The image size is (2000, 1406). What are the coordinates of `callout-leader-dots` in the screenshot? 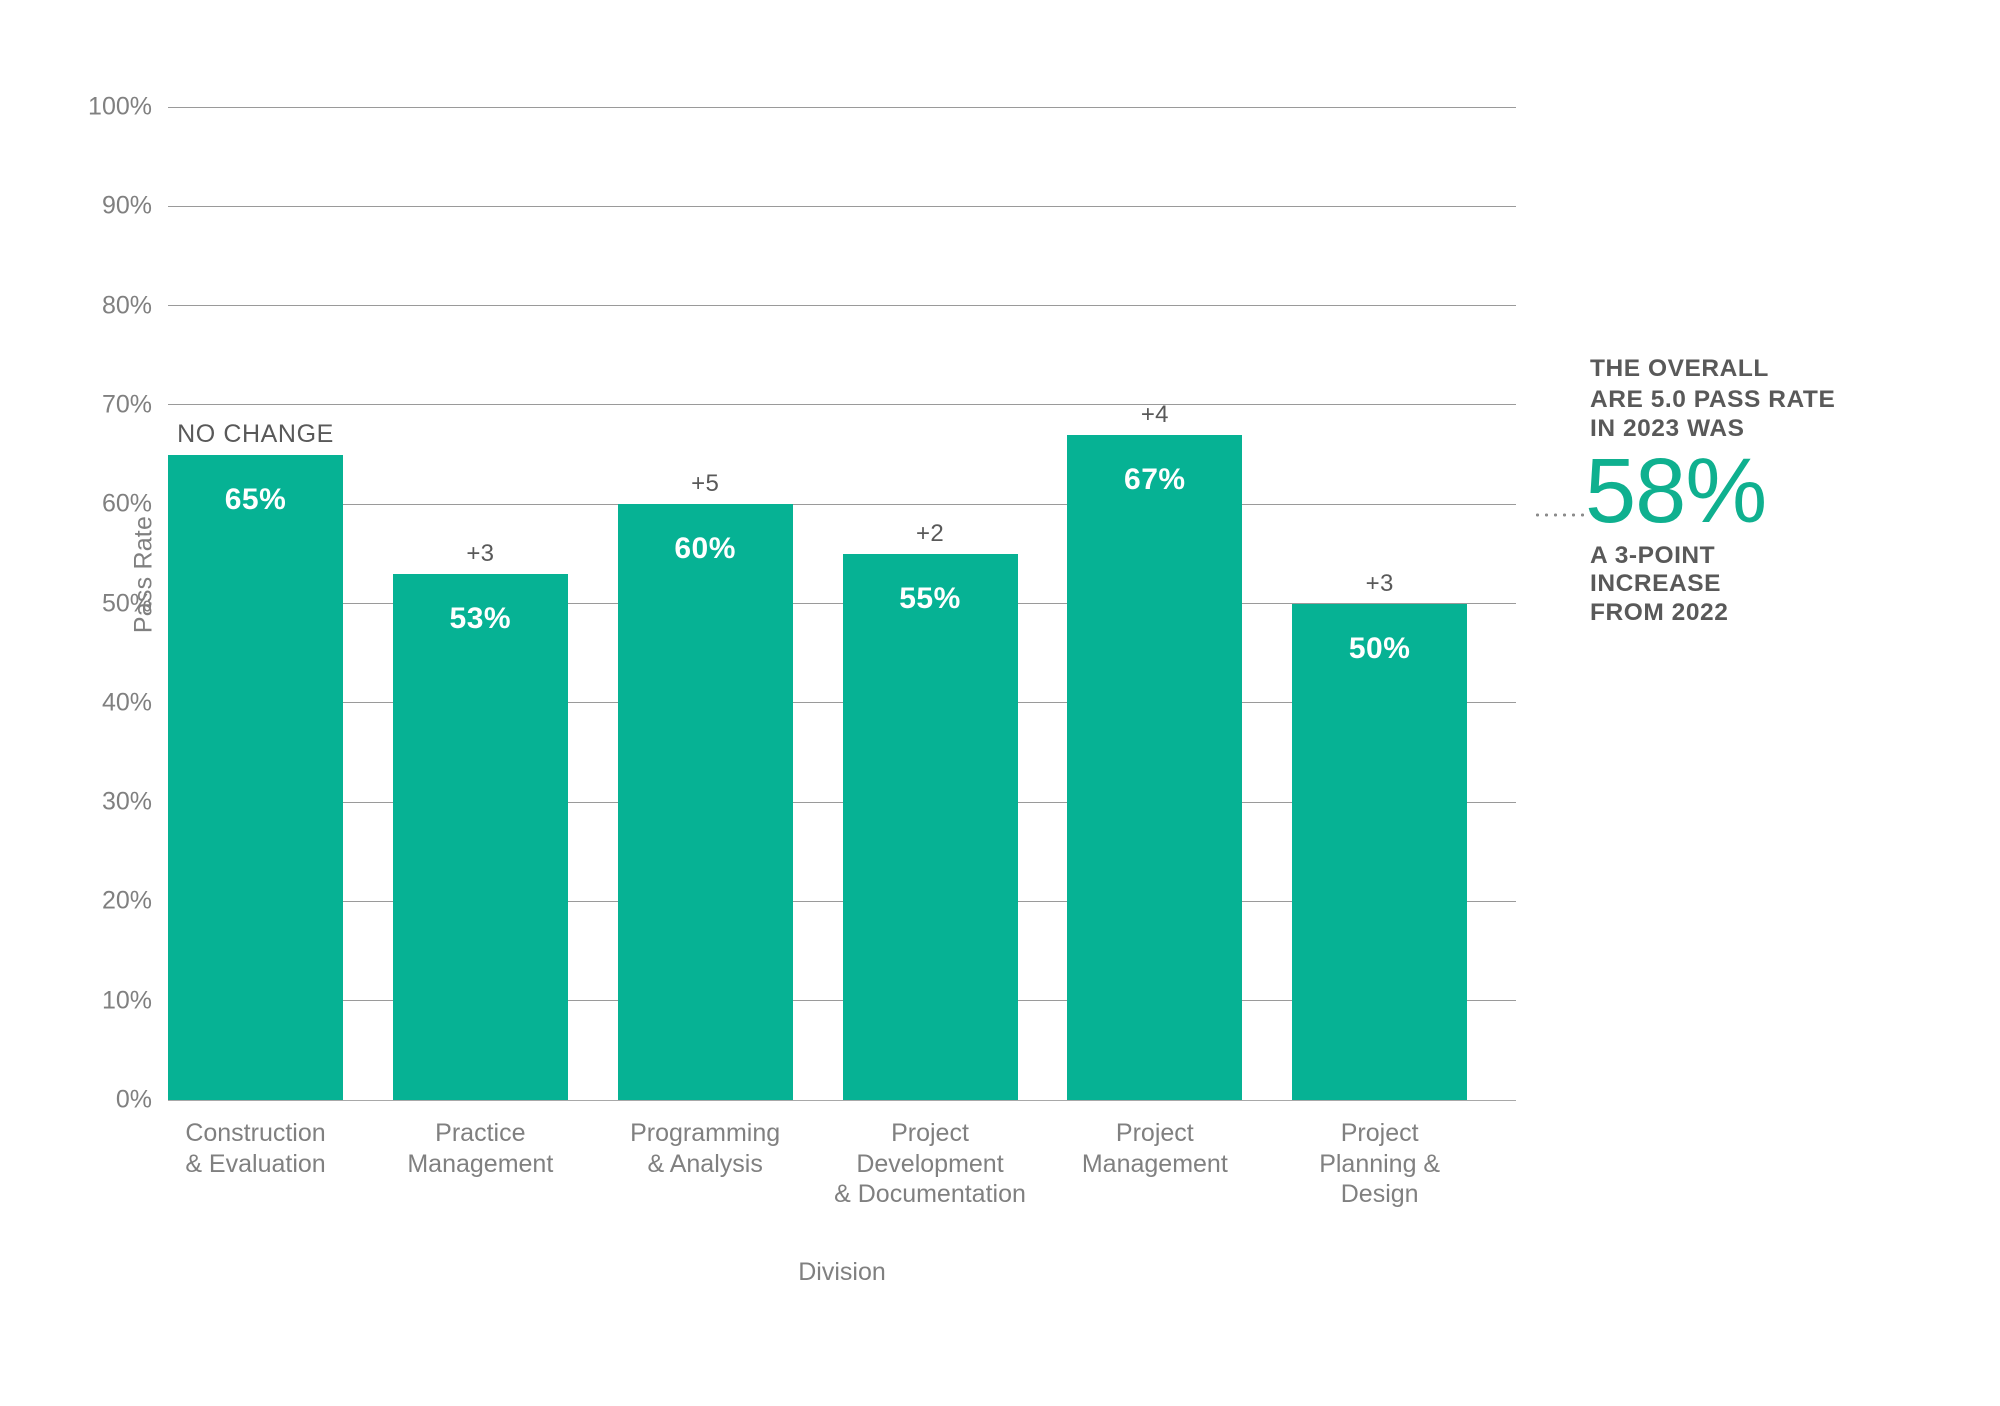 It's located at (1559, 515).